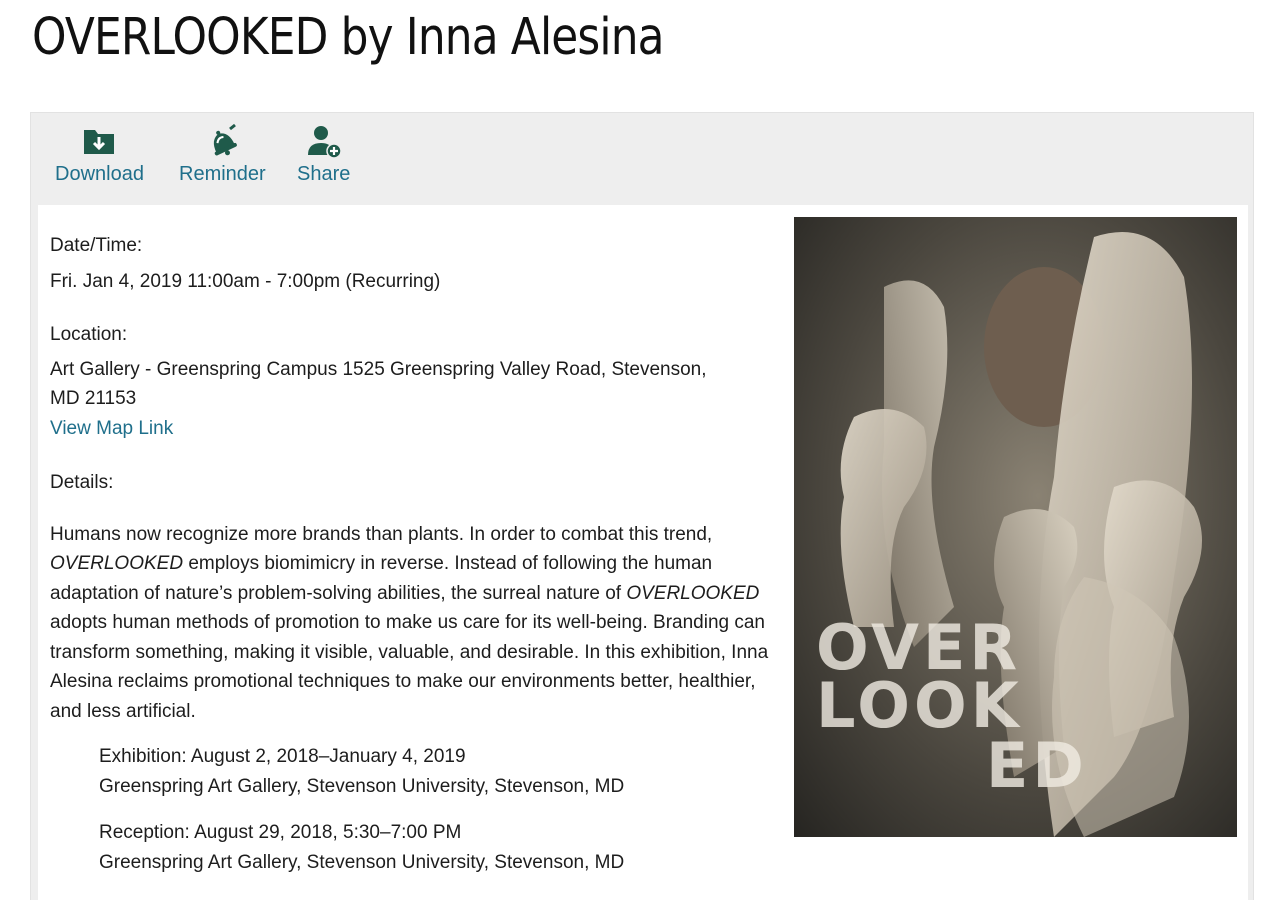  What do you see at coordinates (143, 756) in the screenshot?
I see `exhibition-label: Exhibition:` at bounding box center [143, 756].